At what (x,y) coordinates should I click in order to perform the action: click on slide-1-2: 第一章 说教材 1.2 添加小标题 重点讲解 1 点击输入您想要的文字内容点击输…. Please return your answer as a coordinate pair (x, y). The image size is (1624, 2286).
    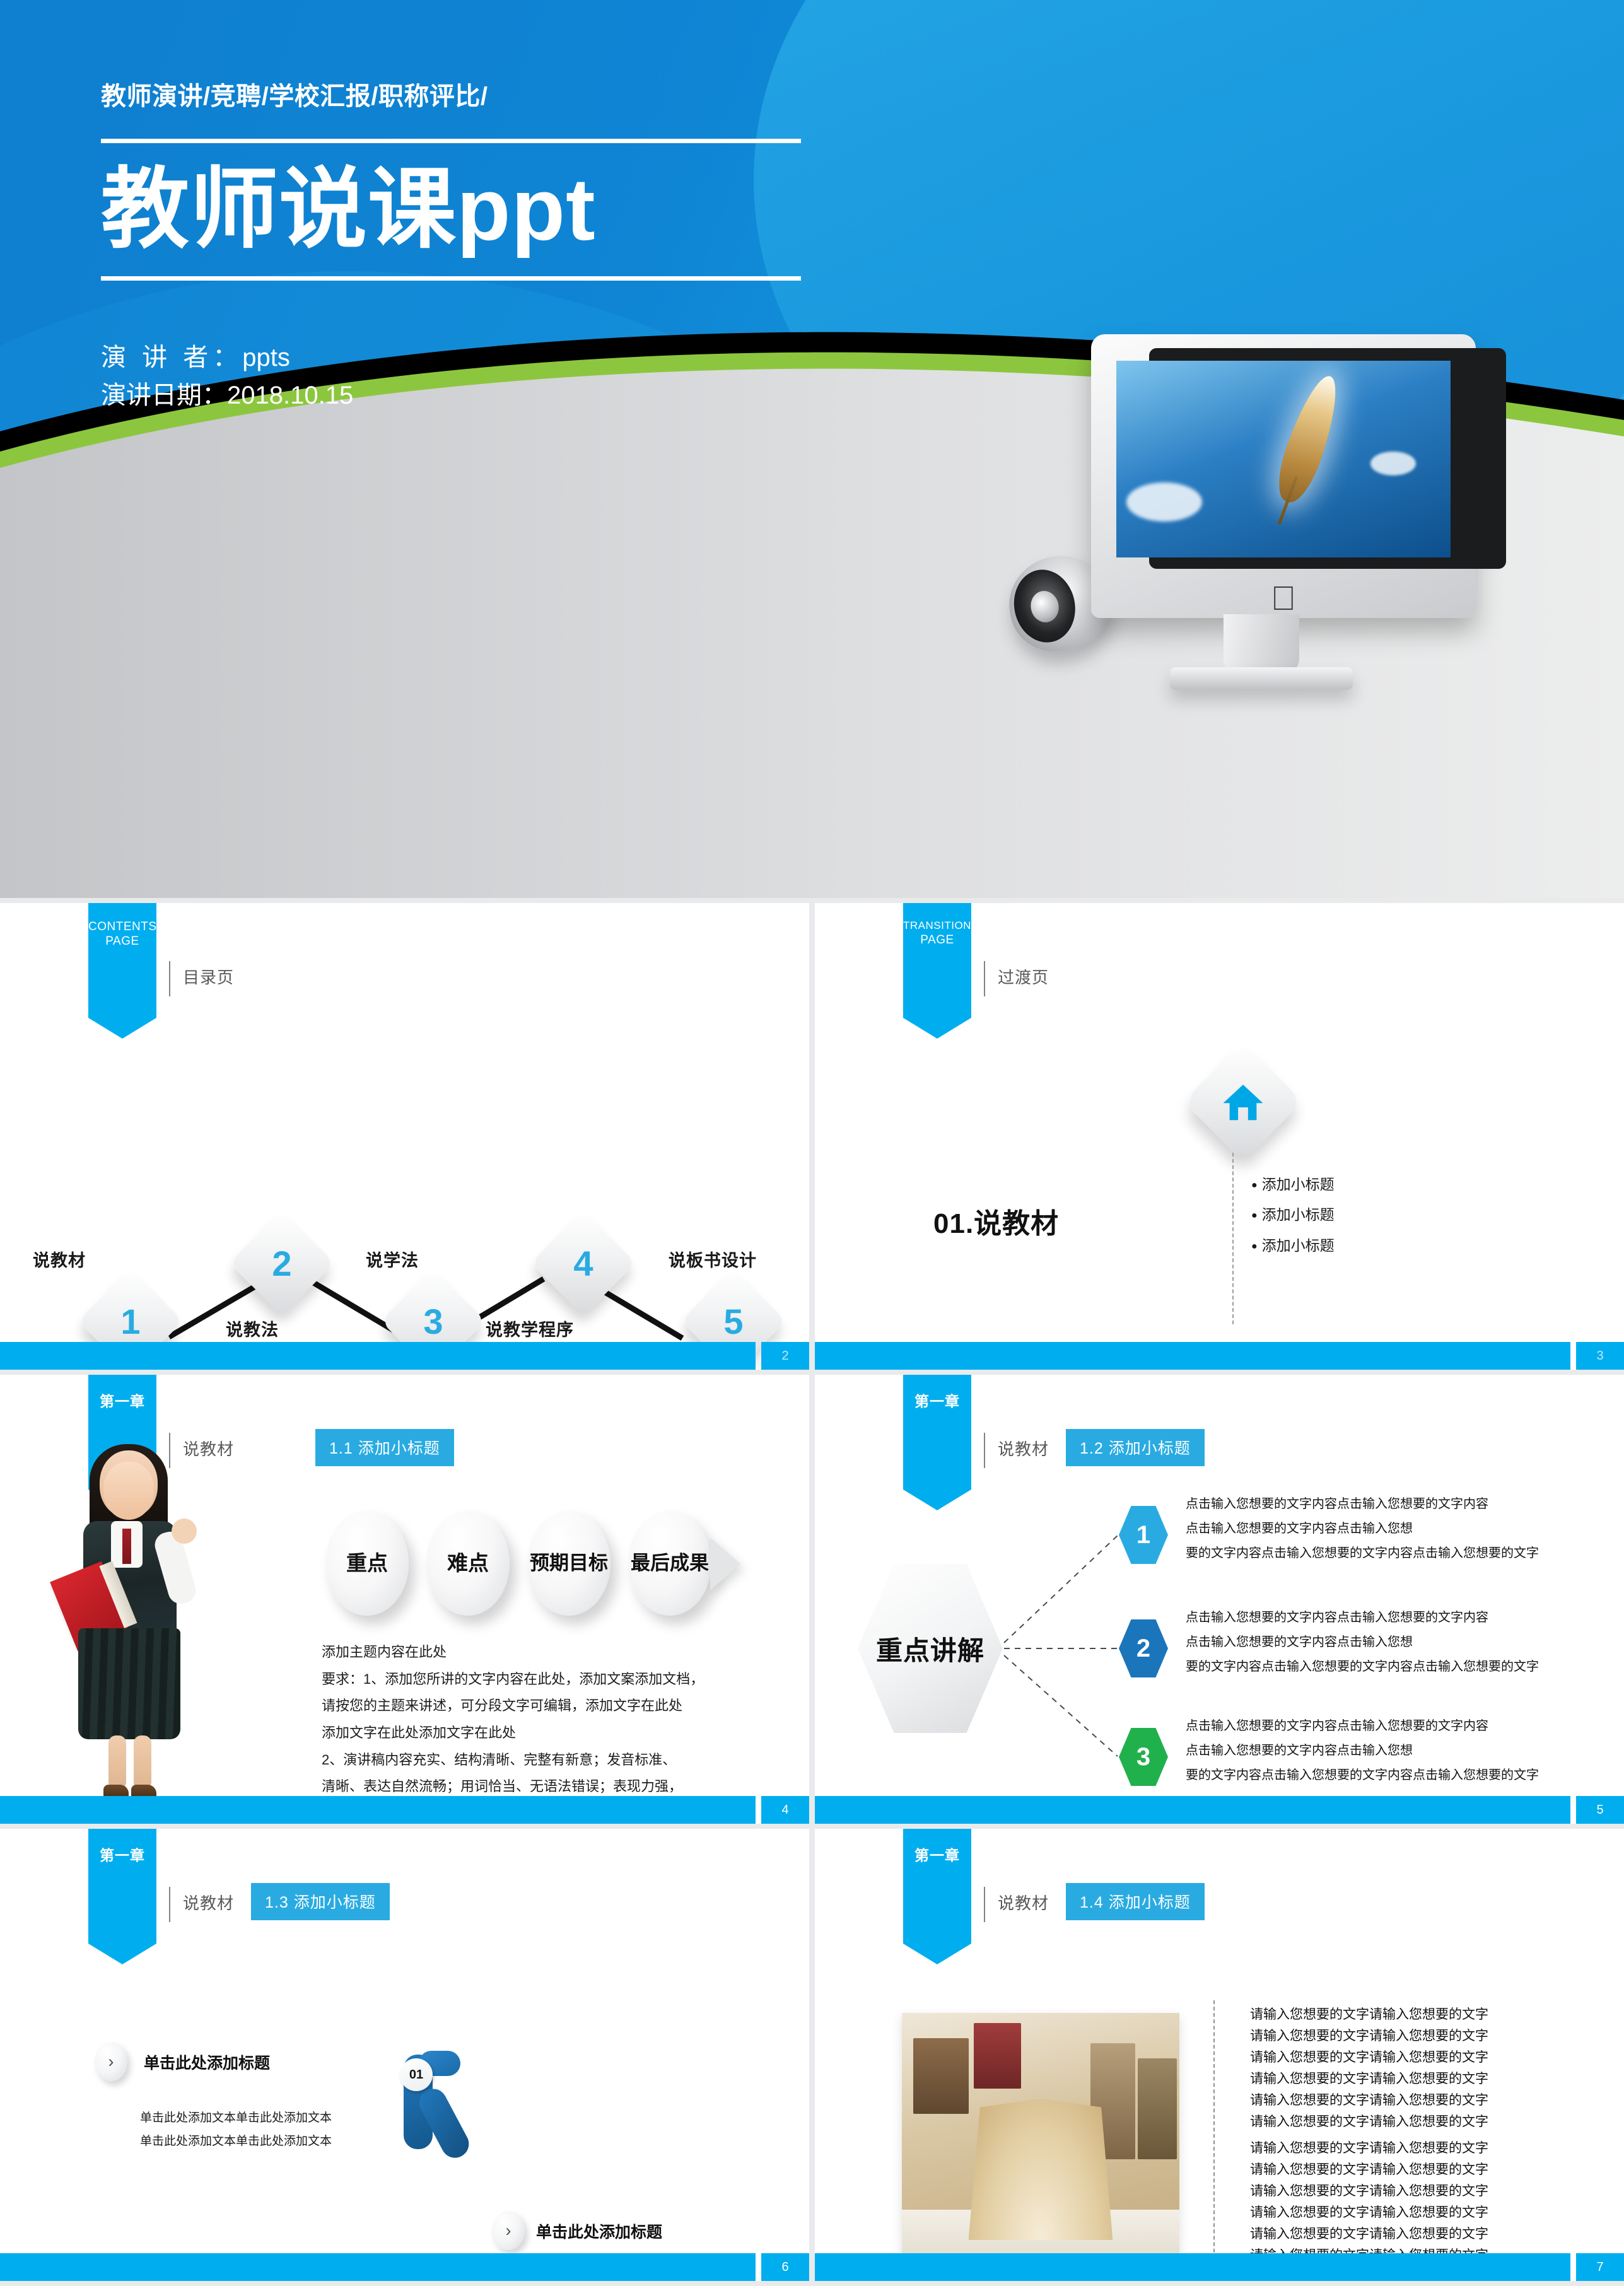
    Looking at the image, I should click on (1220, 1599).